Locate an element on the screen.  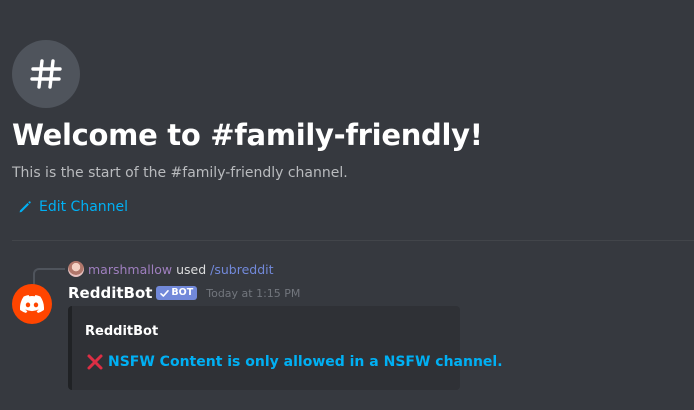
author-name: RedditBot is located at coordinates (110, 293).